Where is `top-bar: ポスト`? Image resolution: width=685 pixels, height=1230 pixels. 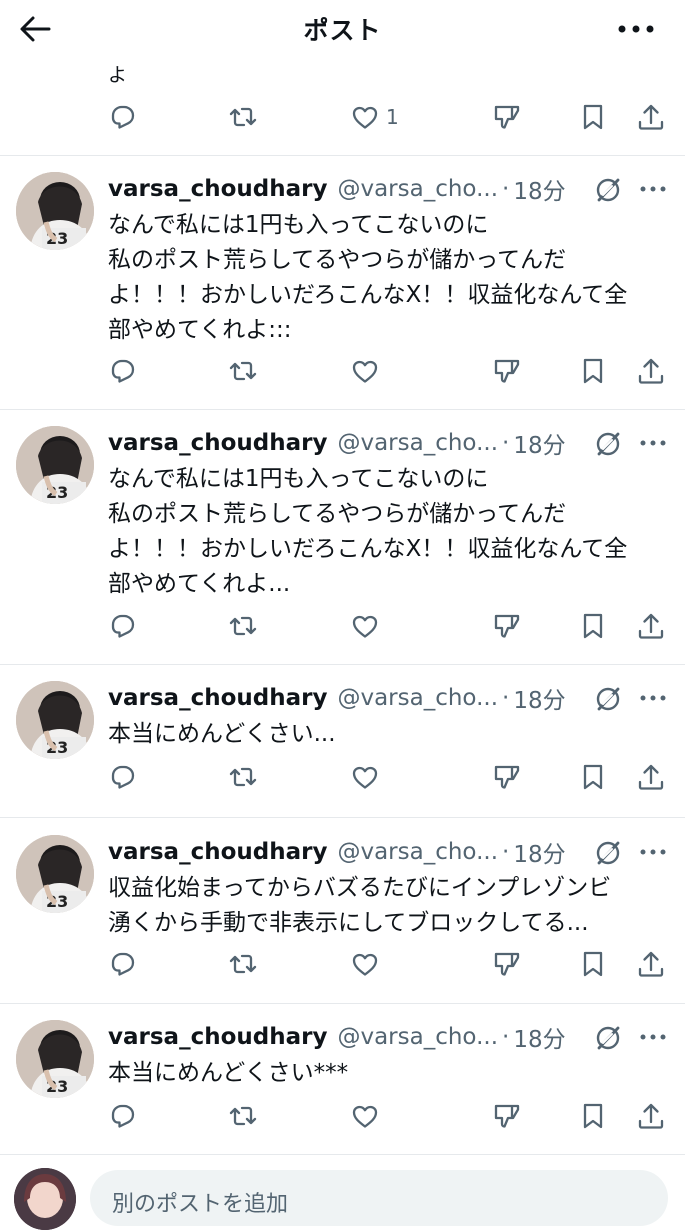 top-bar: ポスト is located at coordinates (342, 29).